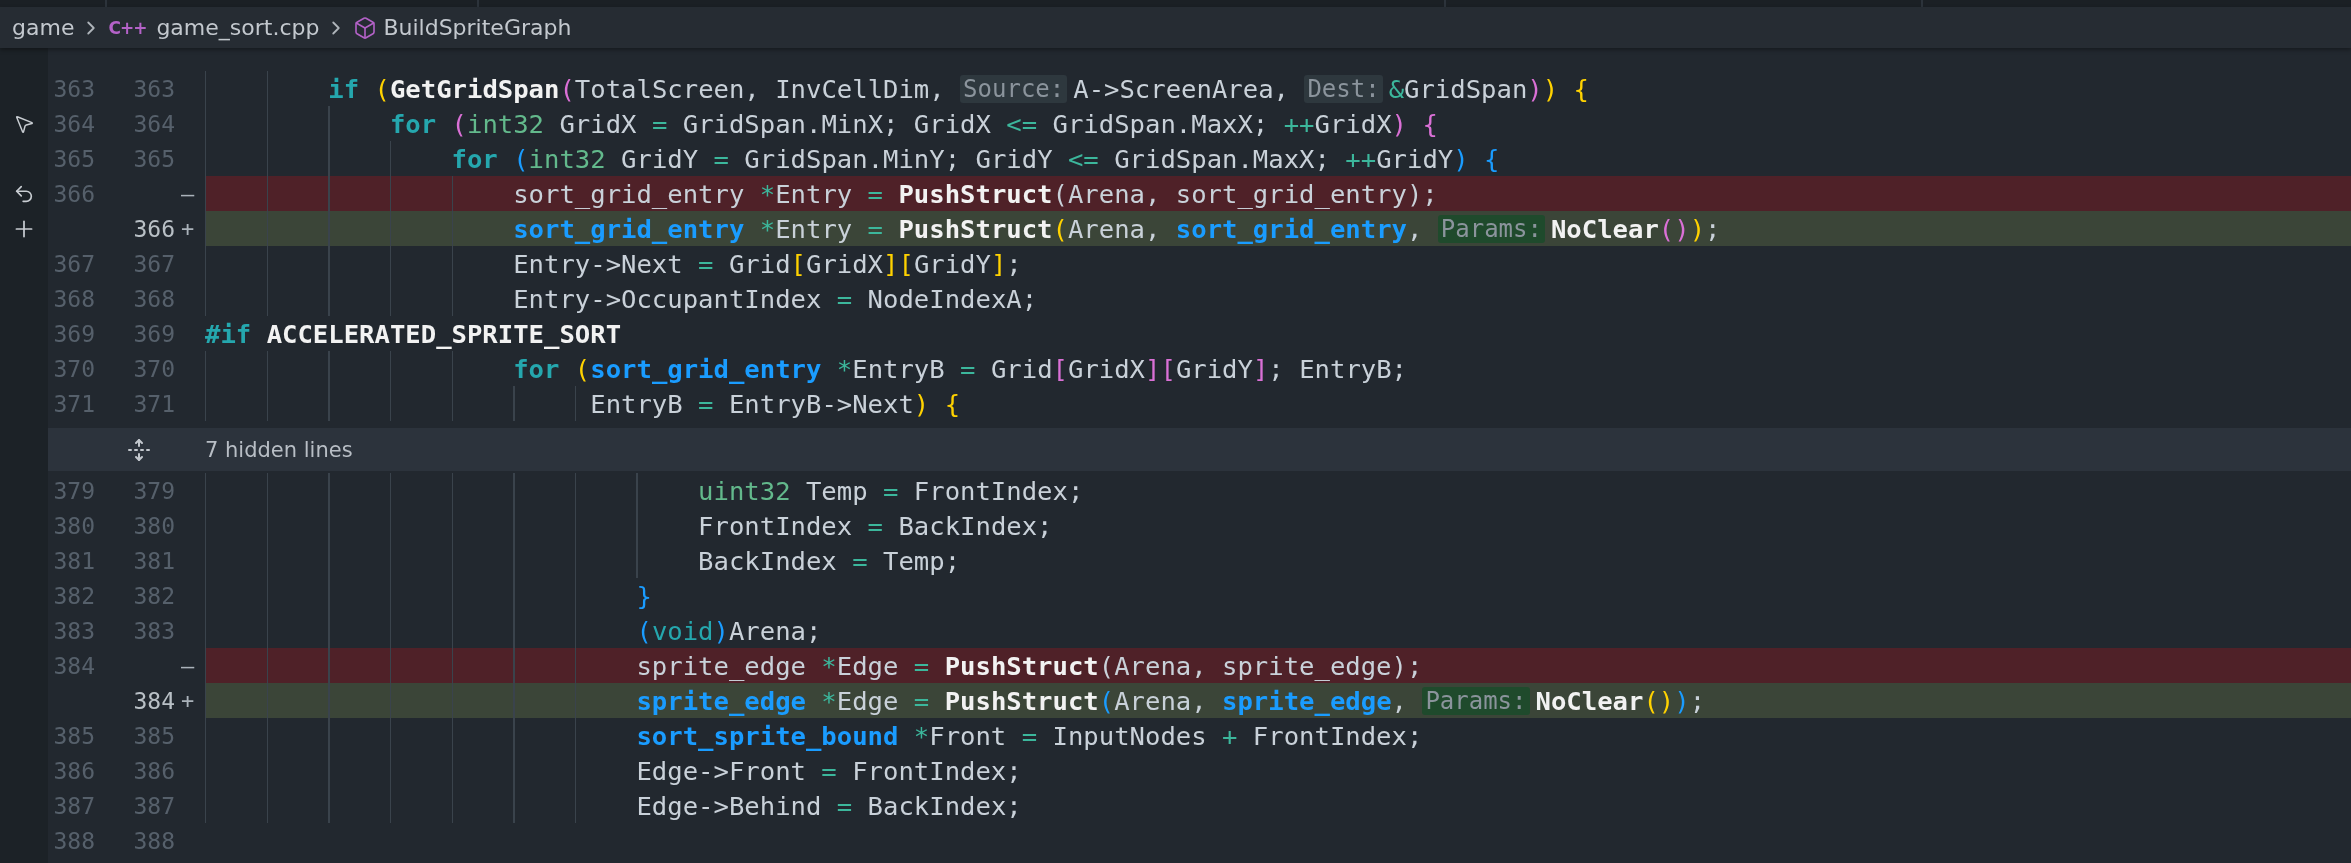 This screenshot has height=863, width=2351. Describe the element at coordinates (1278, 123) in the screenshot. I see `code-line: for (int32 GridX = GridSpan.MinX; GridX <= GridSpan.MaxX; ++GridX) {` at that location.